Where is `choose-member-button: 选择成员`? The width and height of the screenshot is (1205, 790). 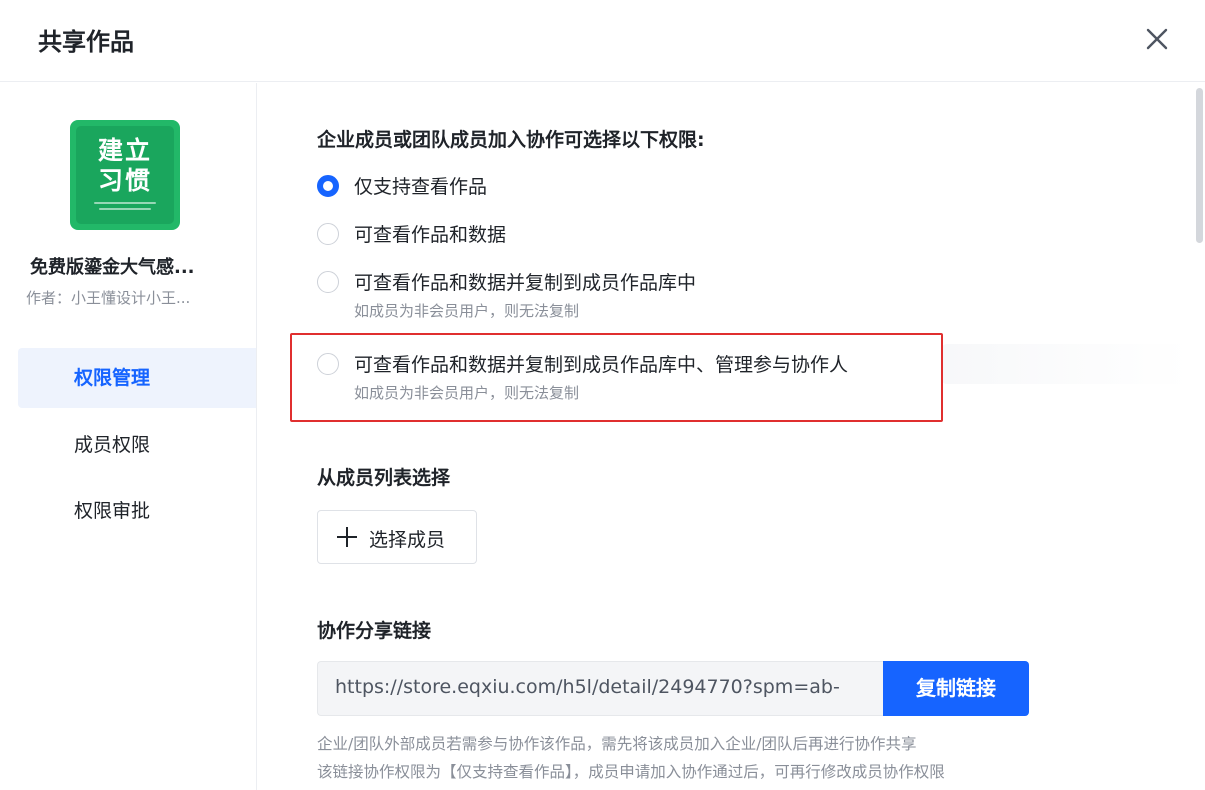 choose-member-button: 选择成员 is located at coordinates (397, 537).